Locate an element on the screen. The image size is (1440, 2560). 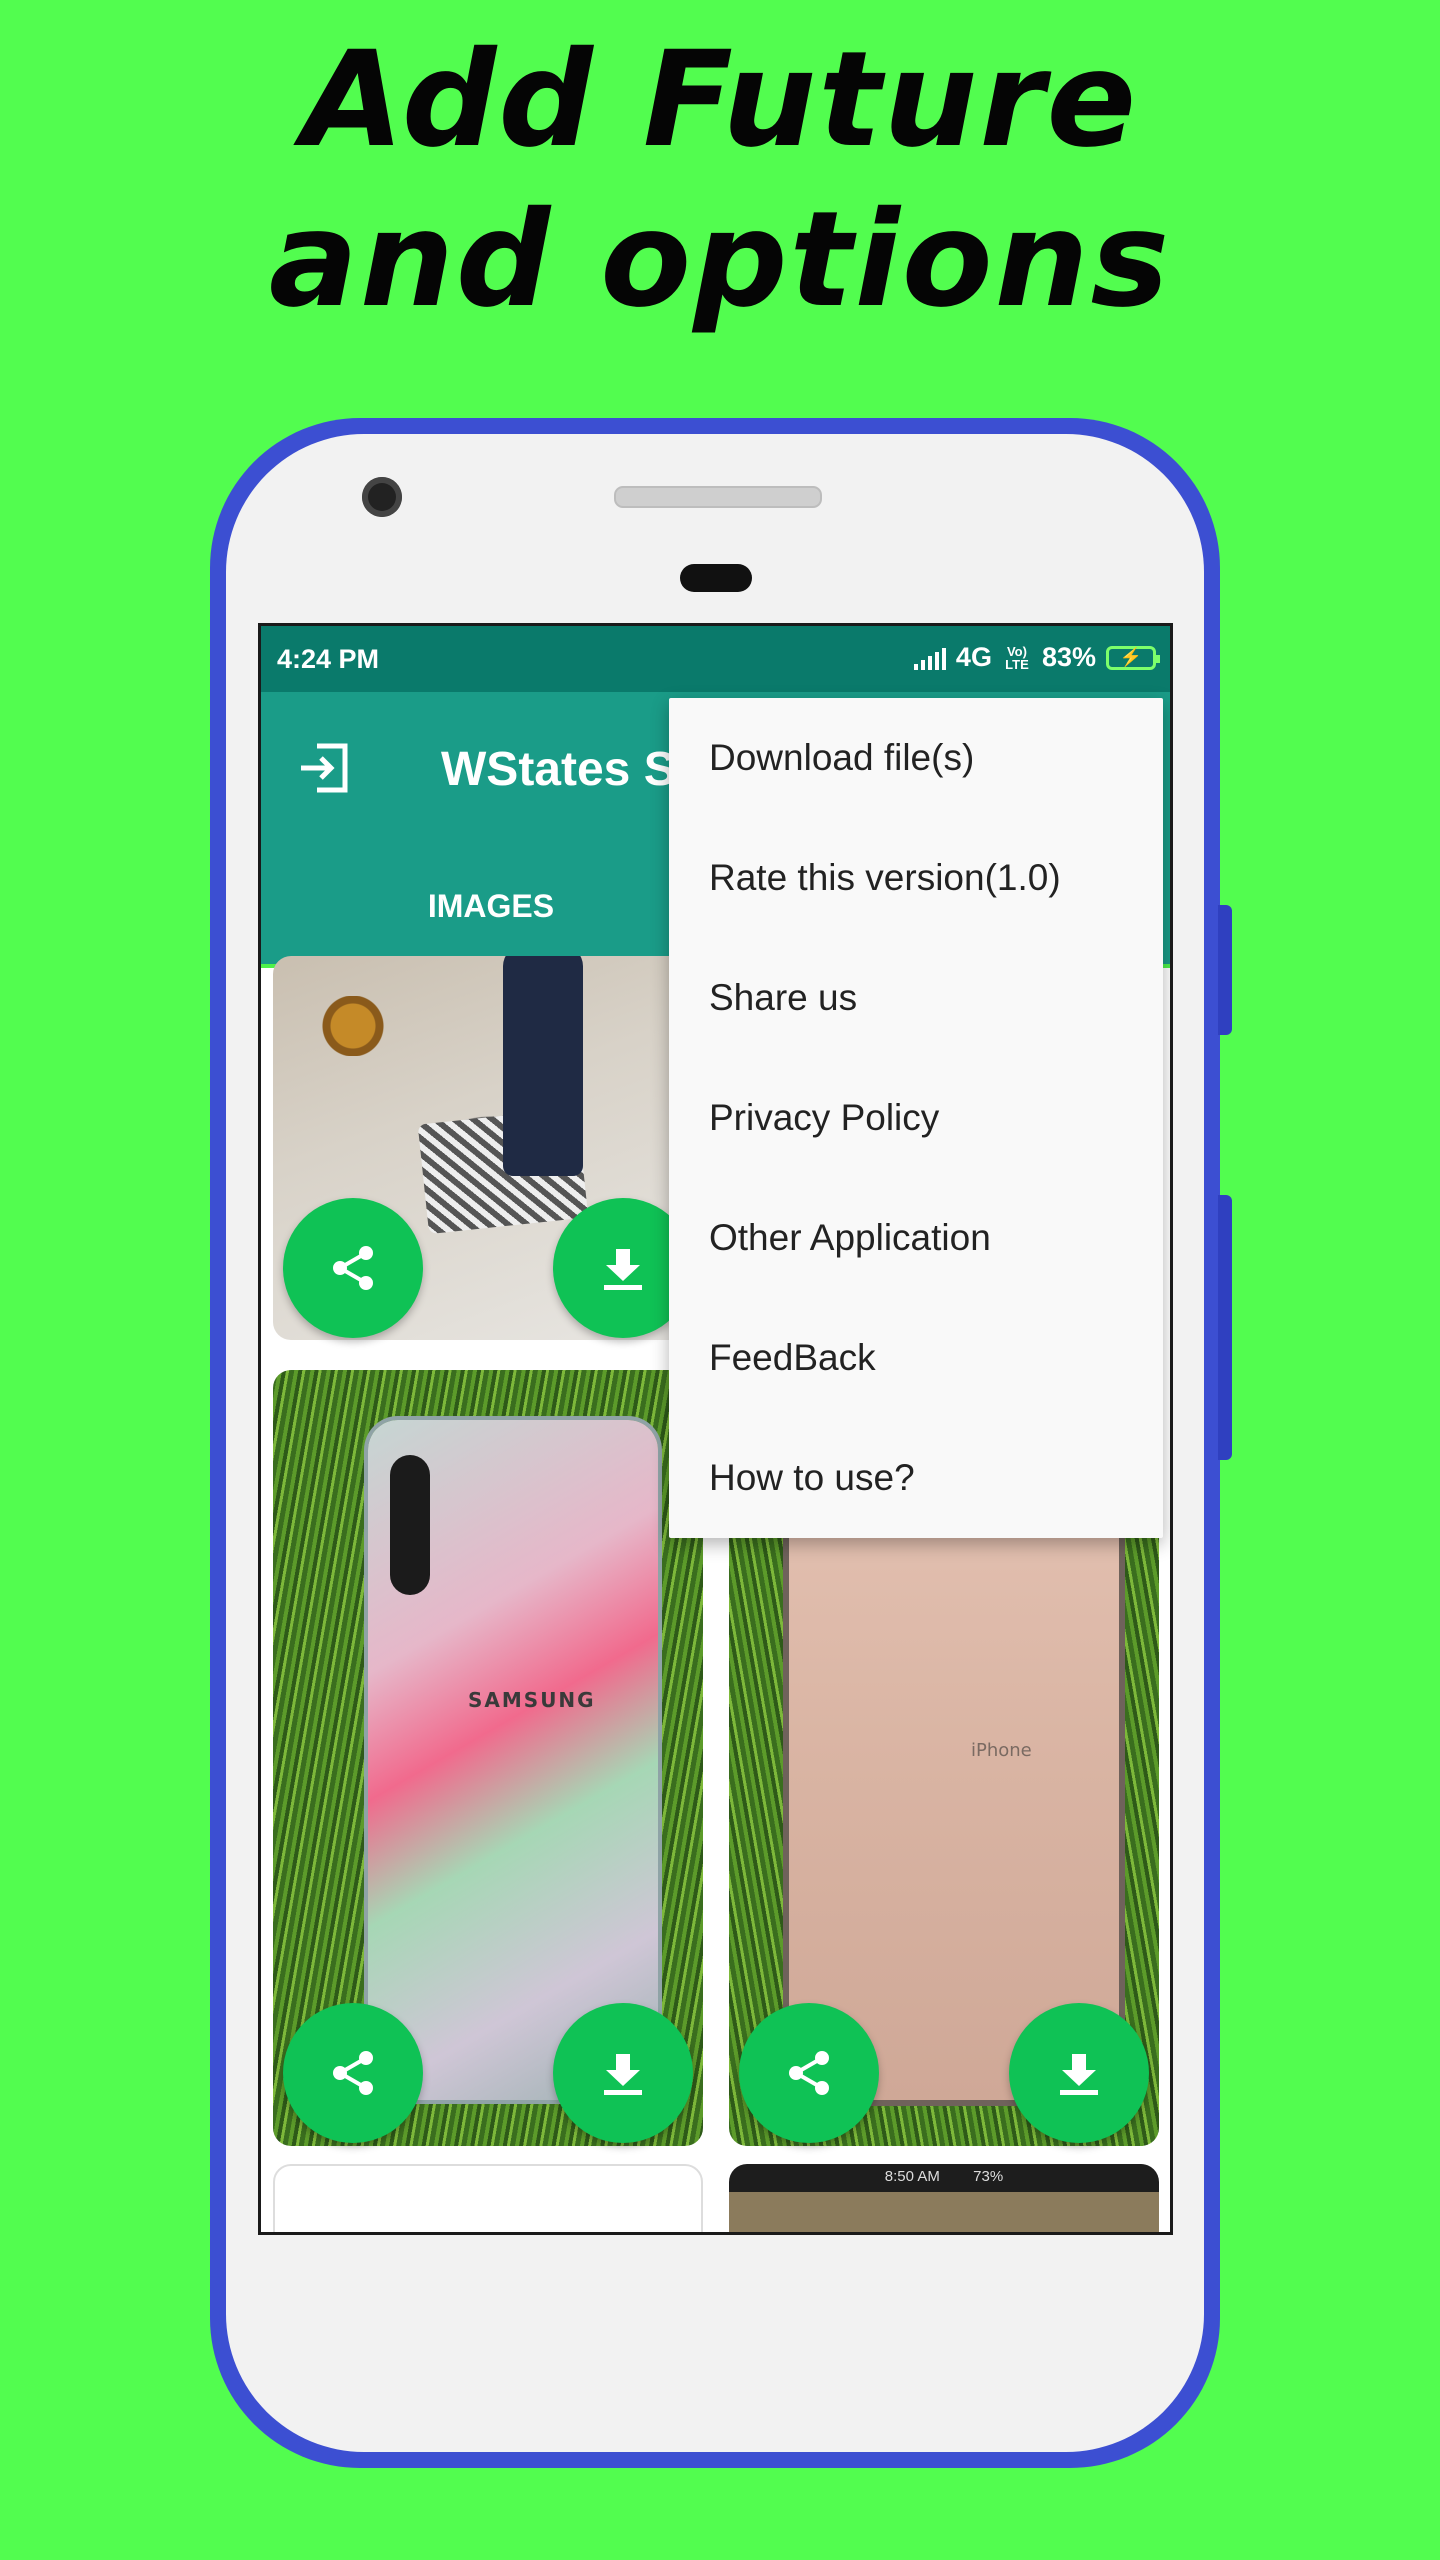
volte-icon: Vo) LTE is located at coordinates (1017, 657).